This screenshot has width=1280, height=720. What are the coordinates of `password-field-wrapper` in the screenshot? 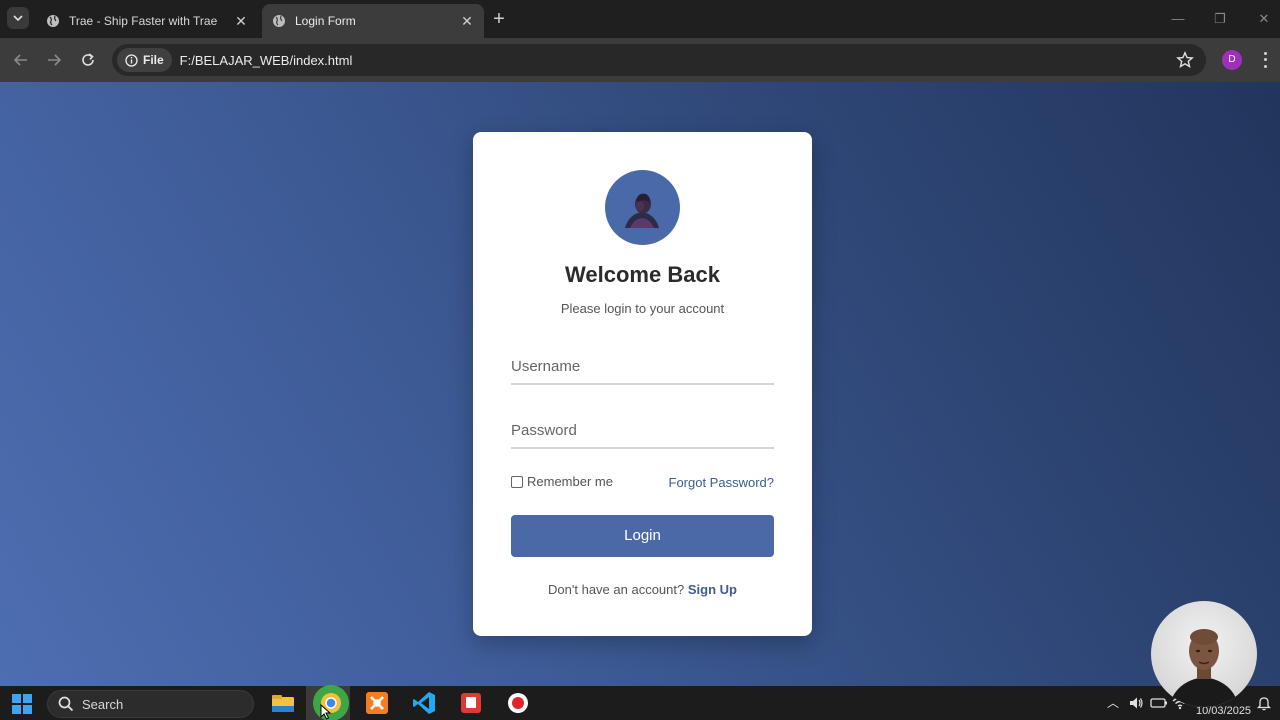 It's located at (642, 431).